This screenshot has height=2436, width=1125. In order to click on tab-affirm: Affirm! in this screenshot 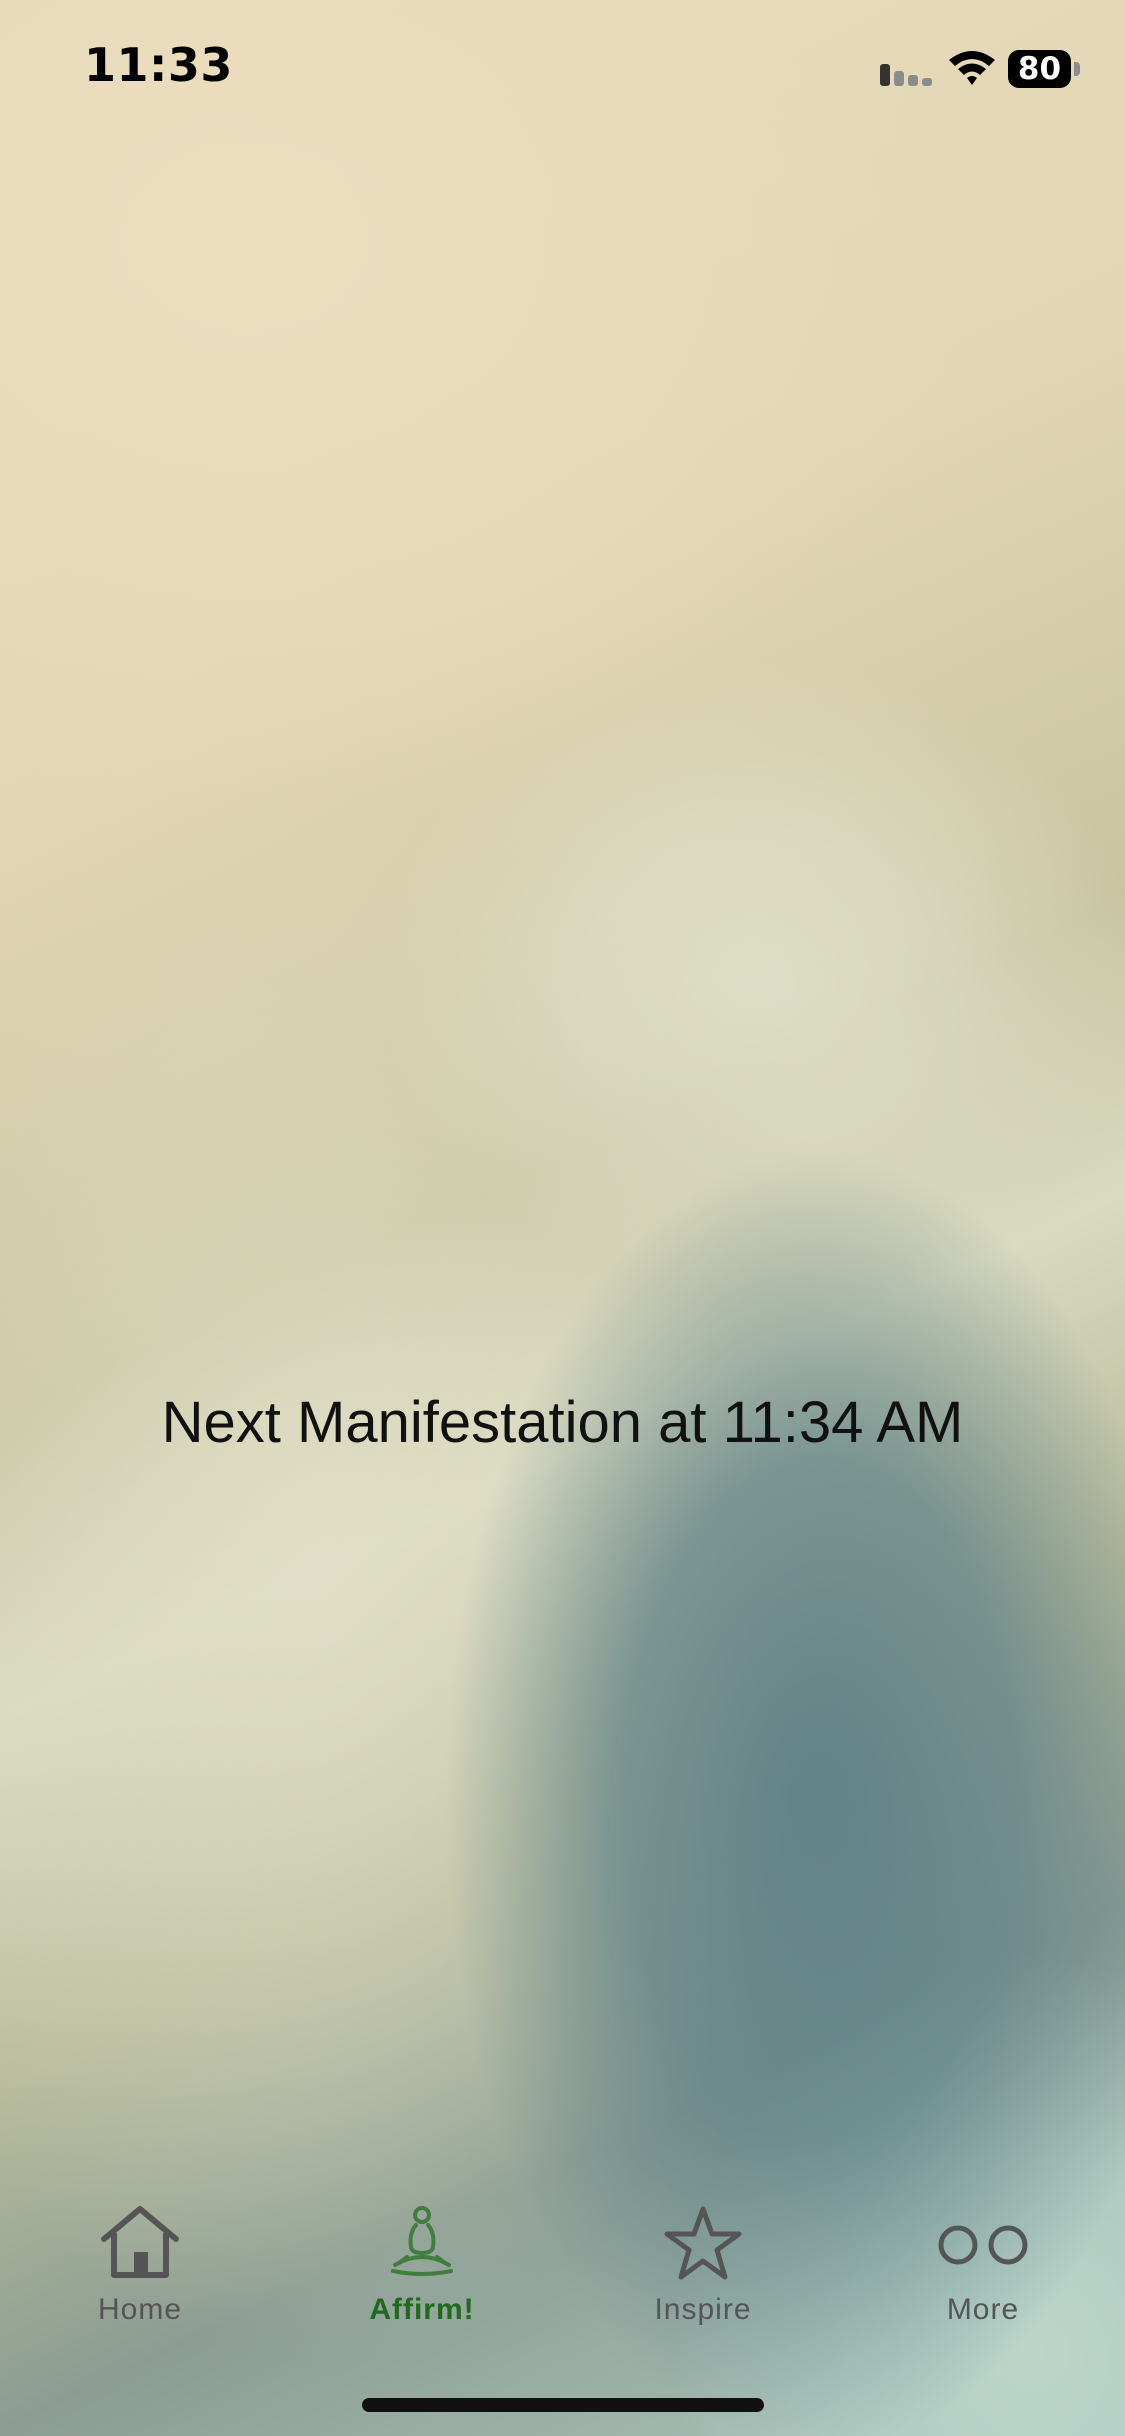, I will do `click(422, 2265)`.